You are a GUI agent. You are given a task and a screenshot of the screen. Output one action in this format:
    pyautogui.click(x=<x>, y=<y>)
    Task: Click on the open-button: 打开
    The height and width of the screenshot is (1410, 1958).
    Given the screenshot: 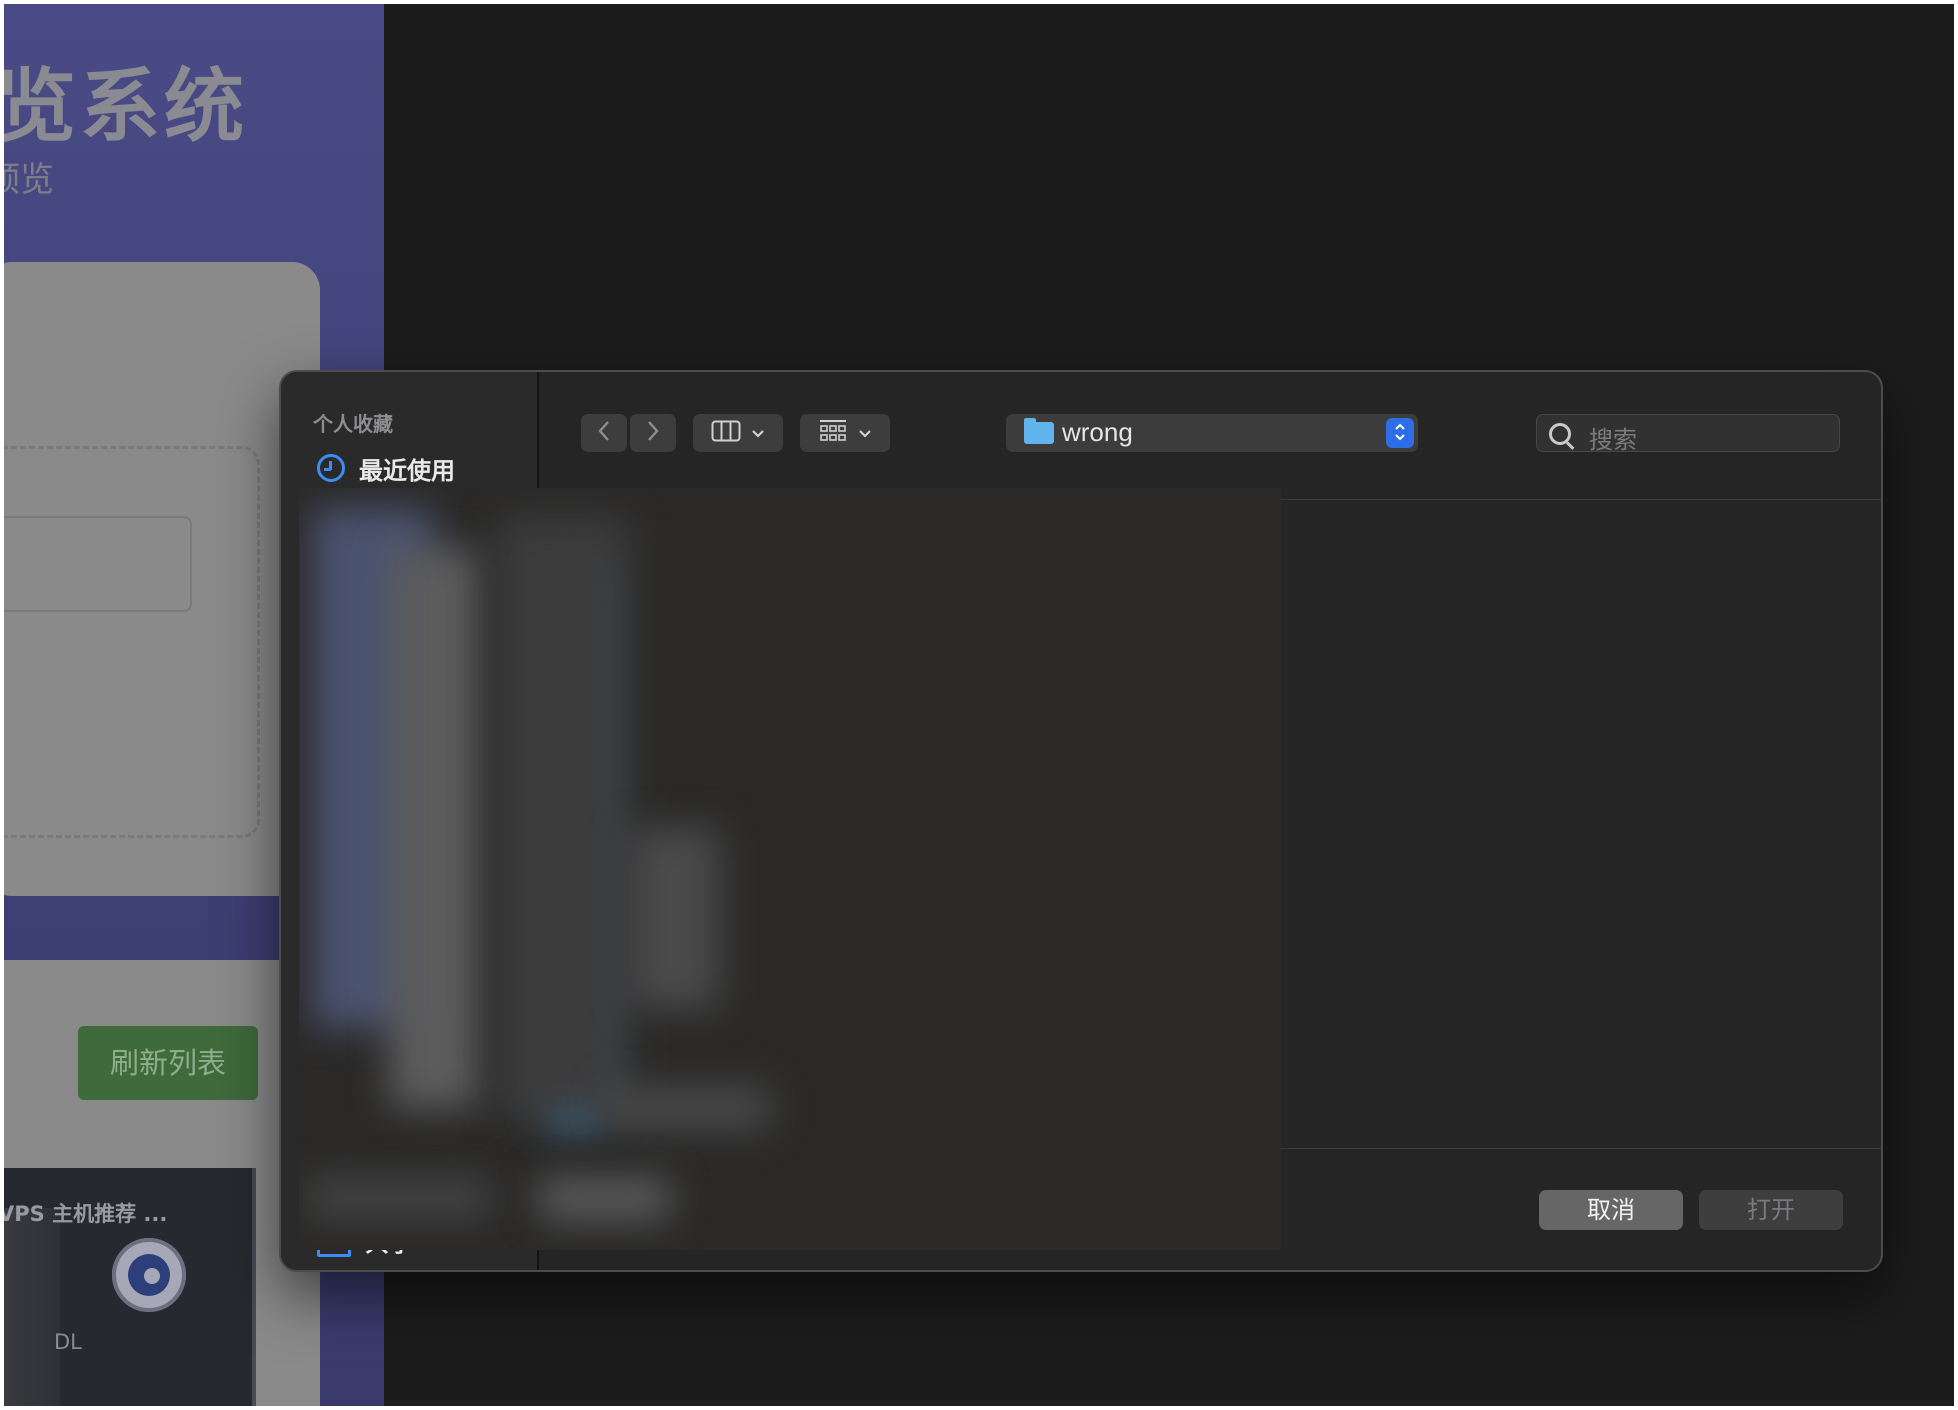 What is the action you would take?
    pyautogui.click(x=1771, y=1210)
    